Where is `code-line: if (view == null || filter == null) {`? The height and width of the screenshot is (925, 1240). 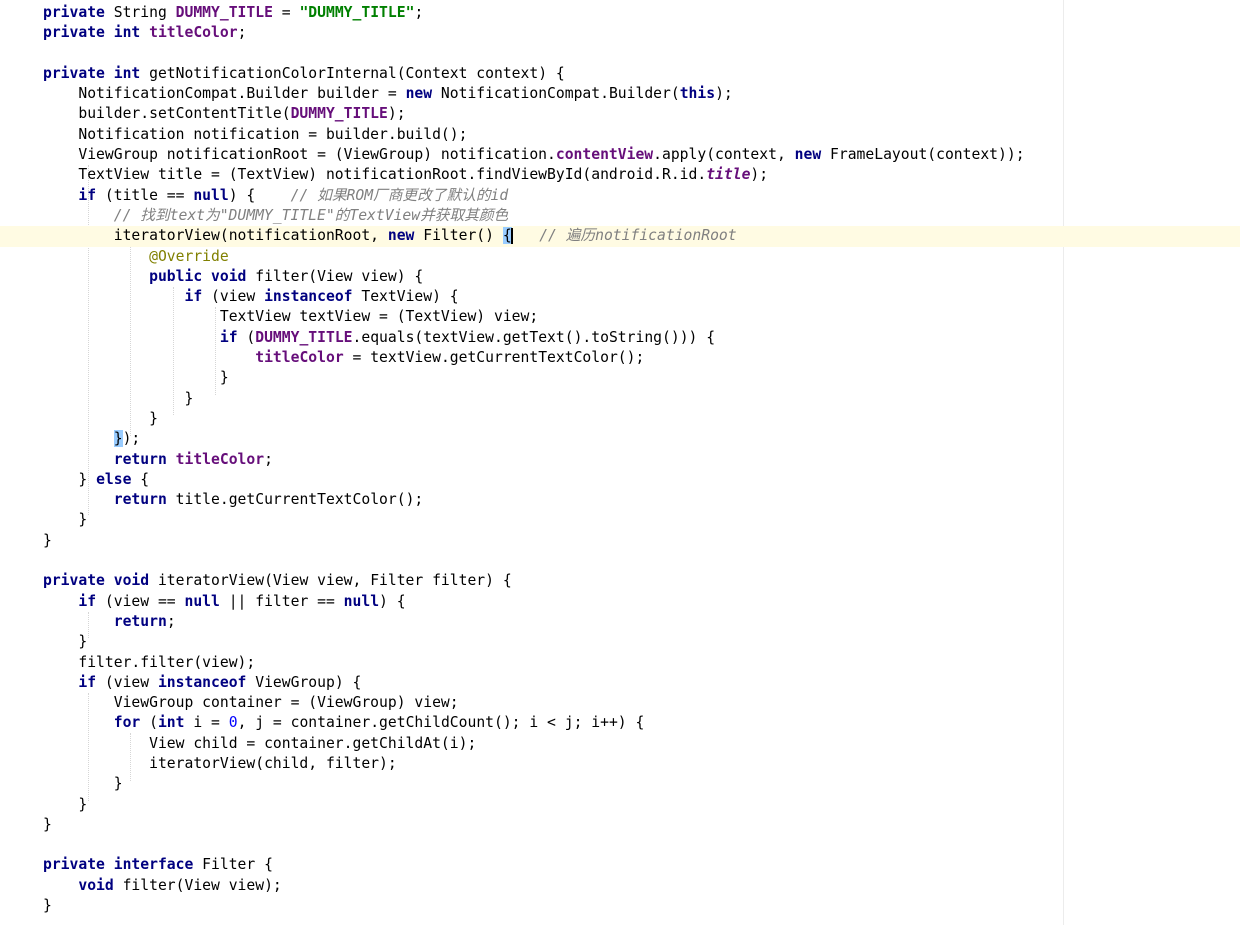 code-line: if (view == null || filter == null) { is located at coordinates (620, 602).